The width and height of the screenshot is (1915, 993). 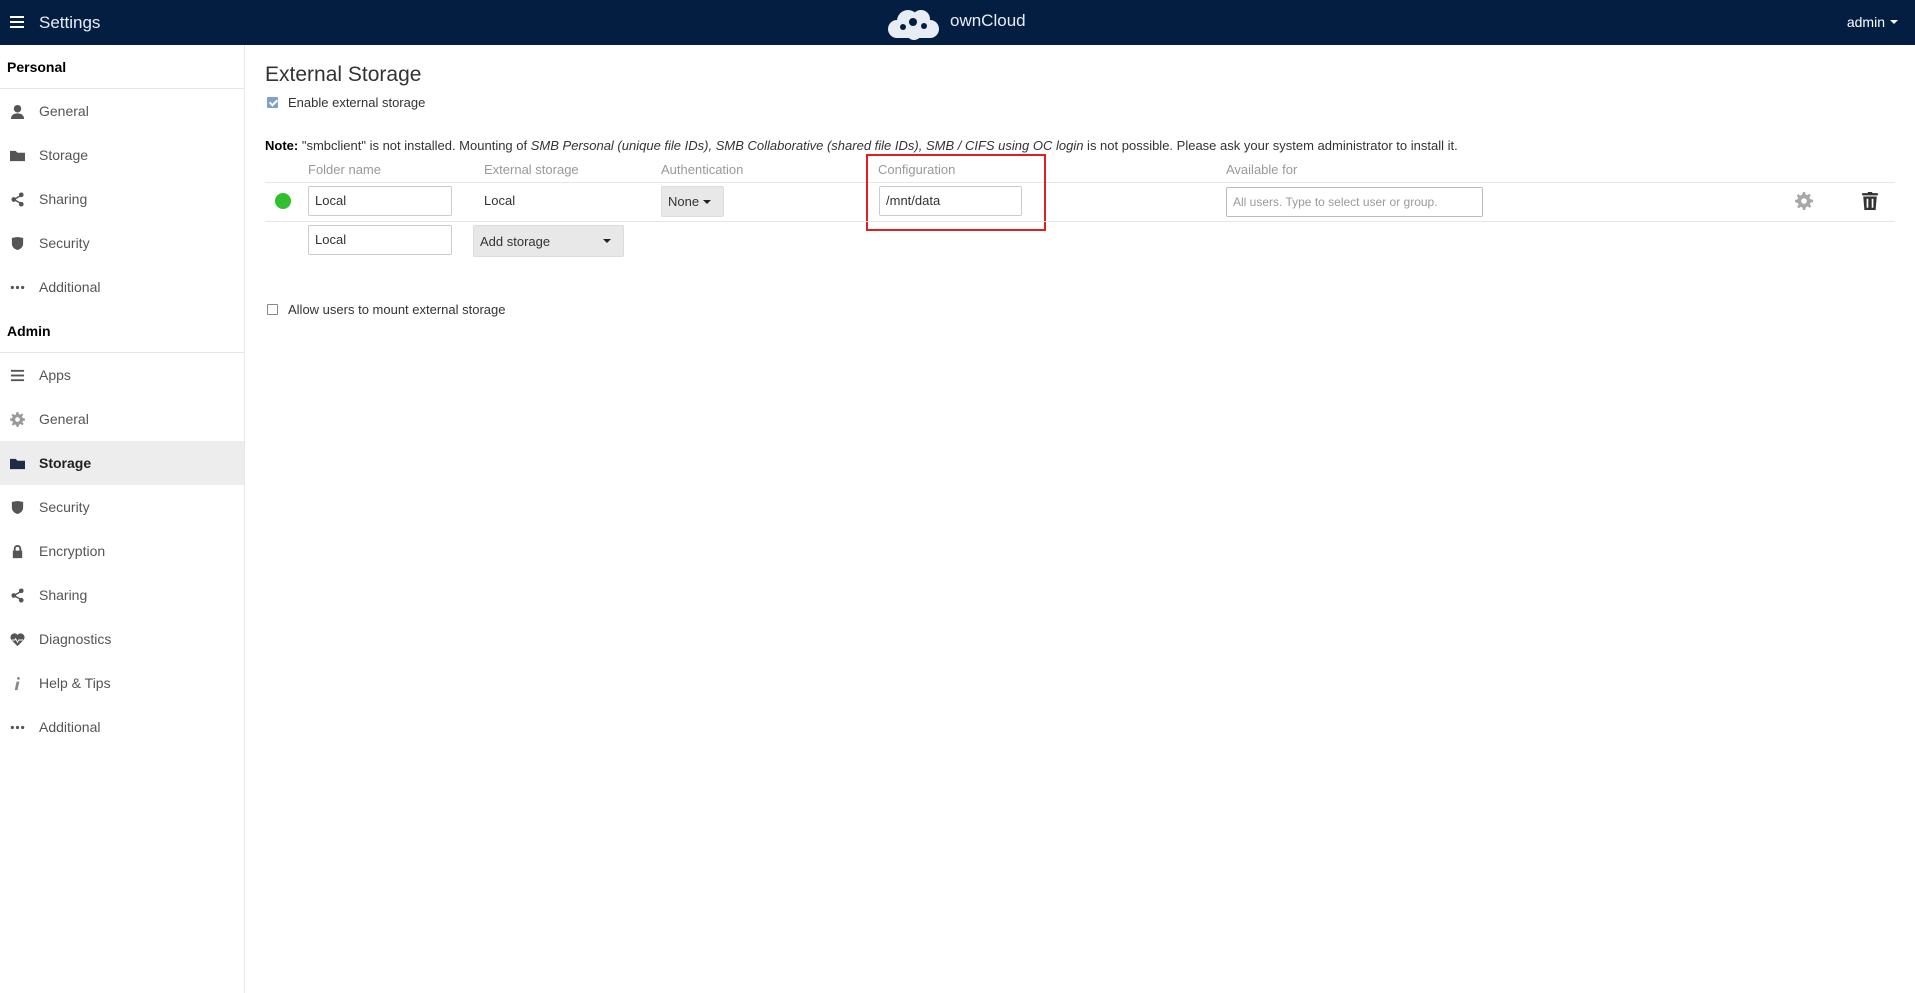 I want to click on top-header: Settings ownCloud admin, so click(x=957, y=22).